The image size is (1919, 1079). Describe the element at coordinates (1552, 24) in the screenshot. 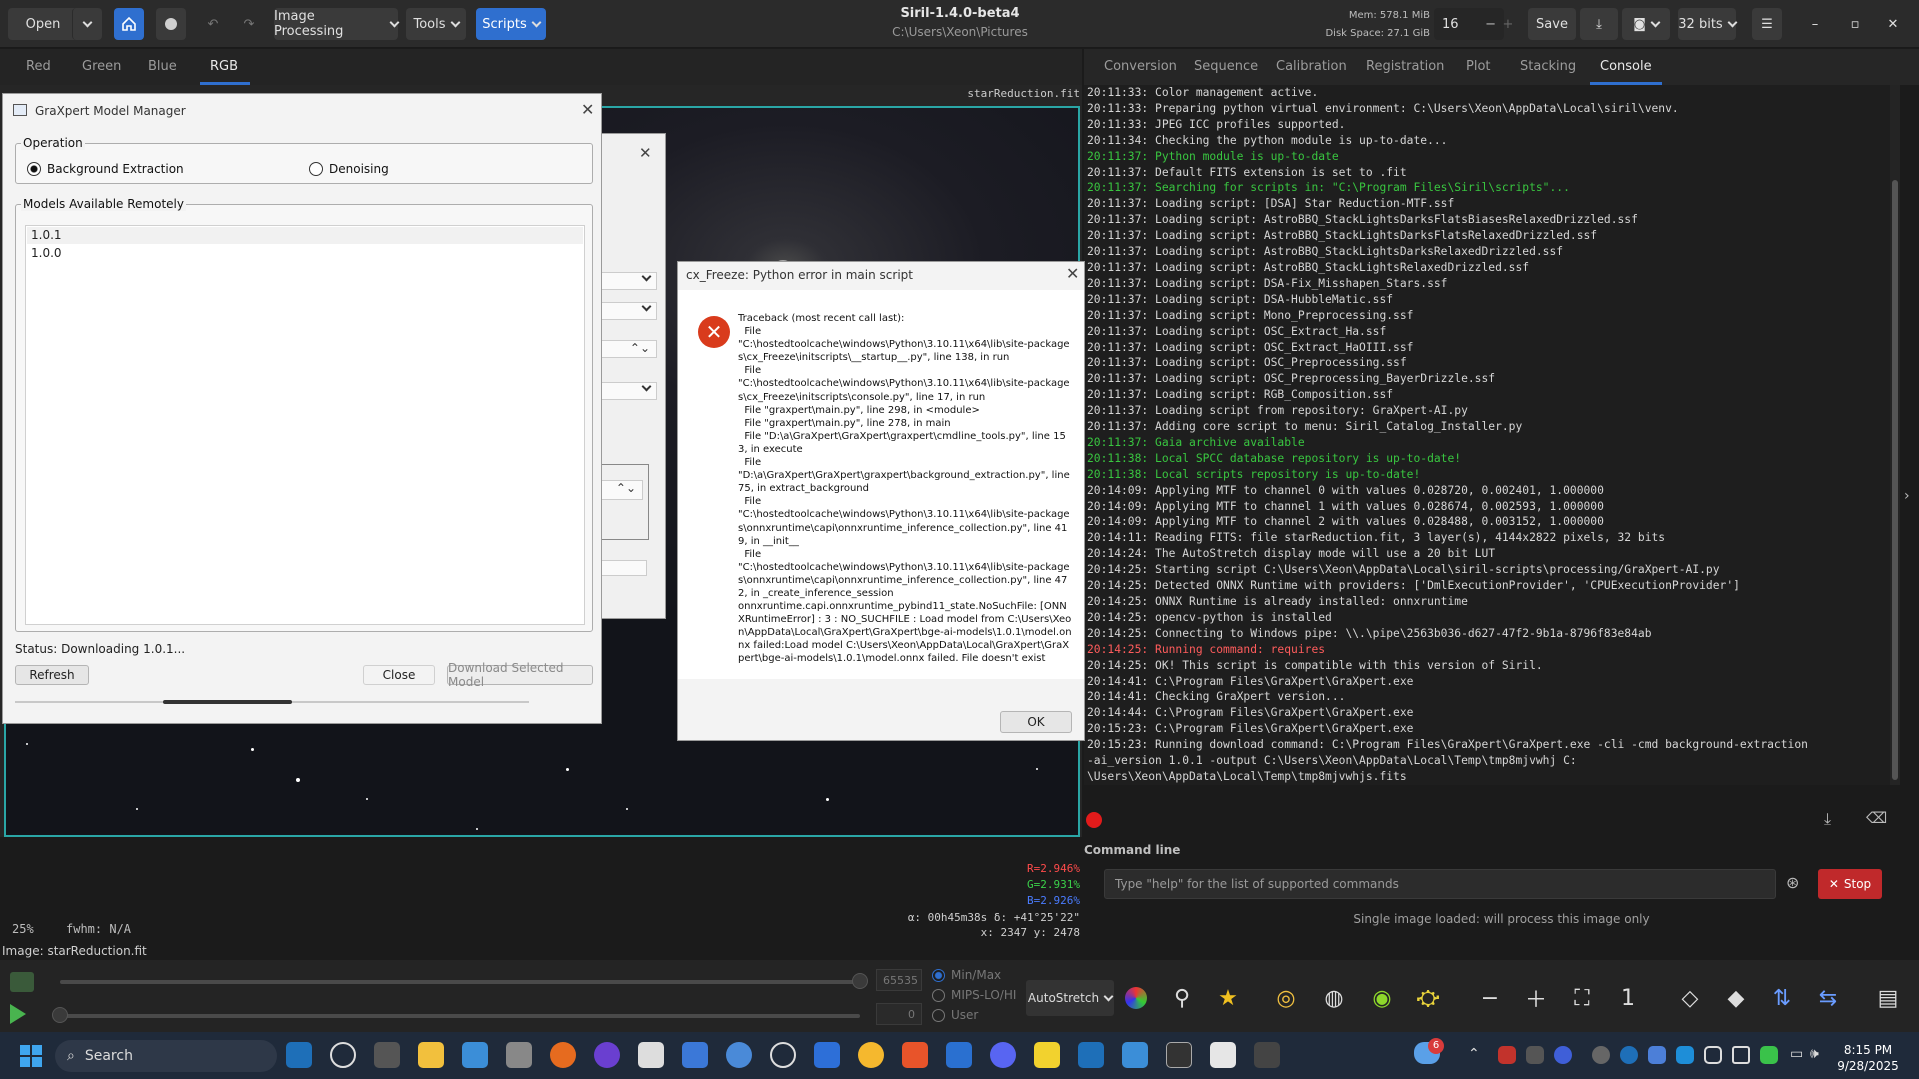

I see `save-button: Save` at that location.